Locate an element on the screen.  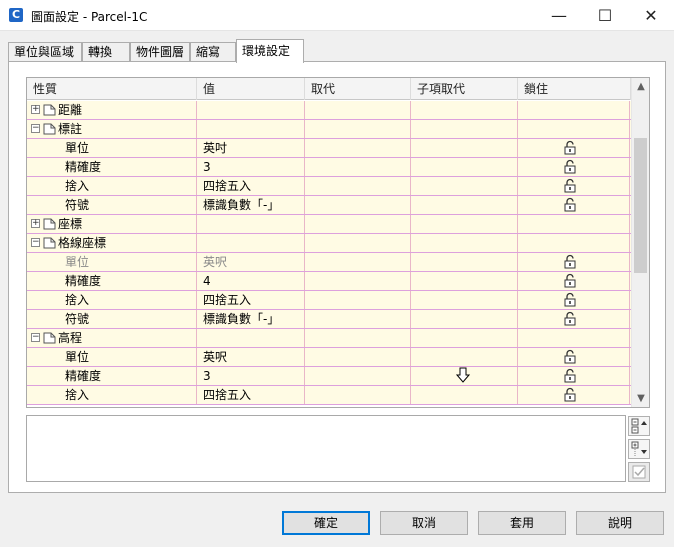
tab-object-layers: 物件圖層 is located at coordinates (160, 52).